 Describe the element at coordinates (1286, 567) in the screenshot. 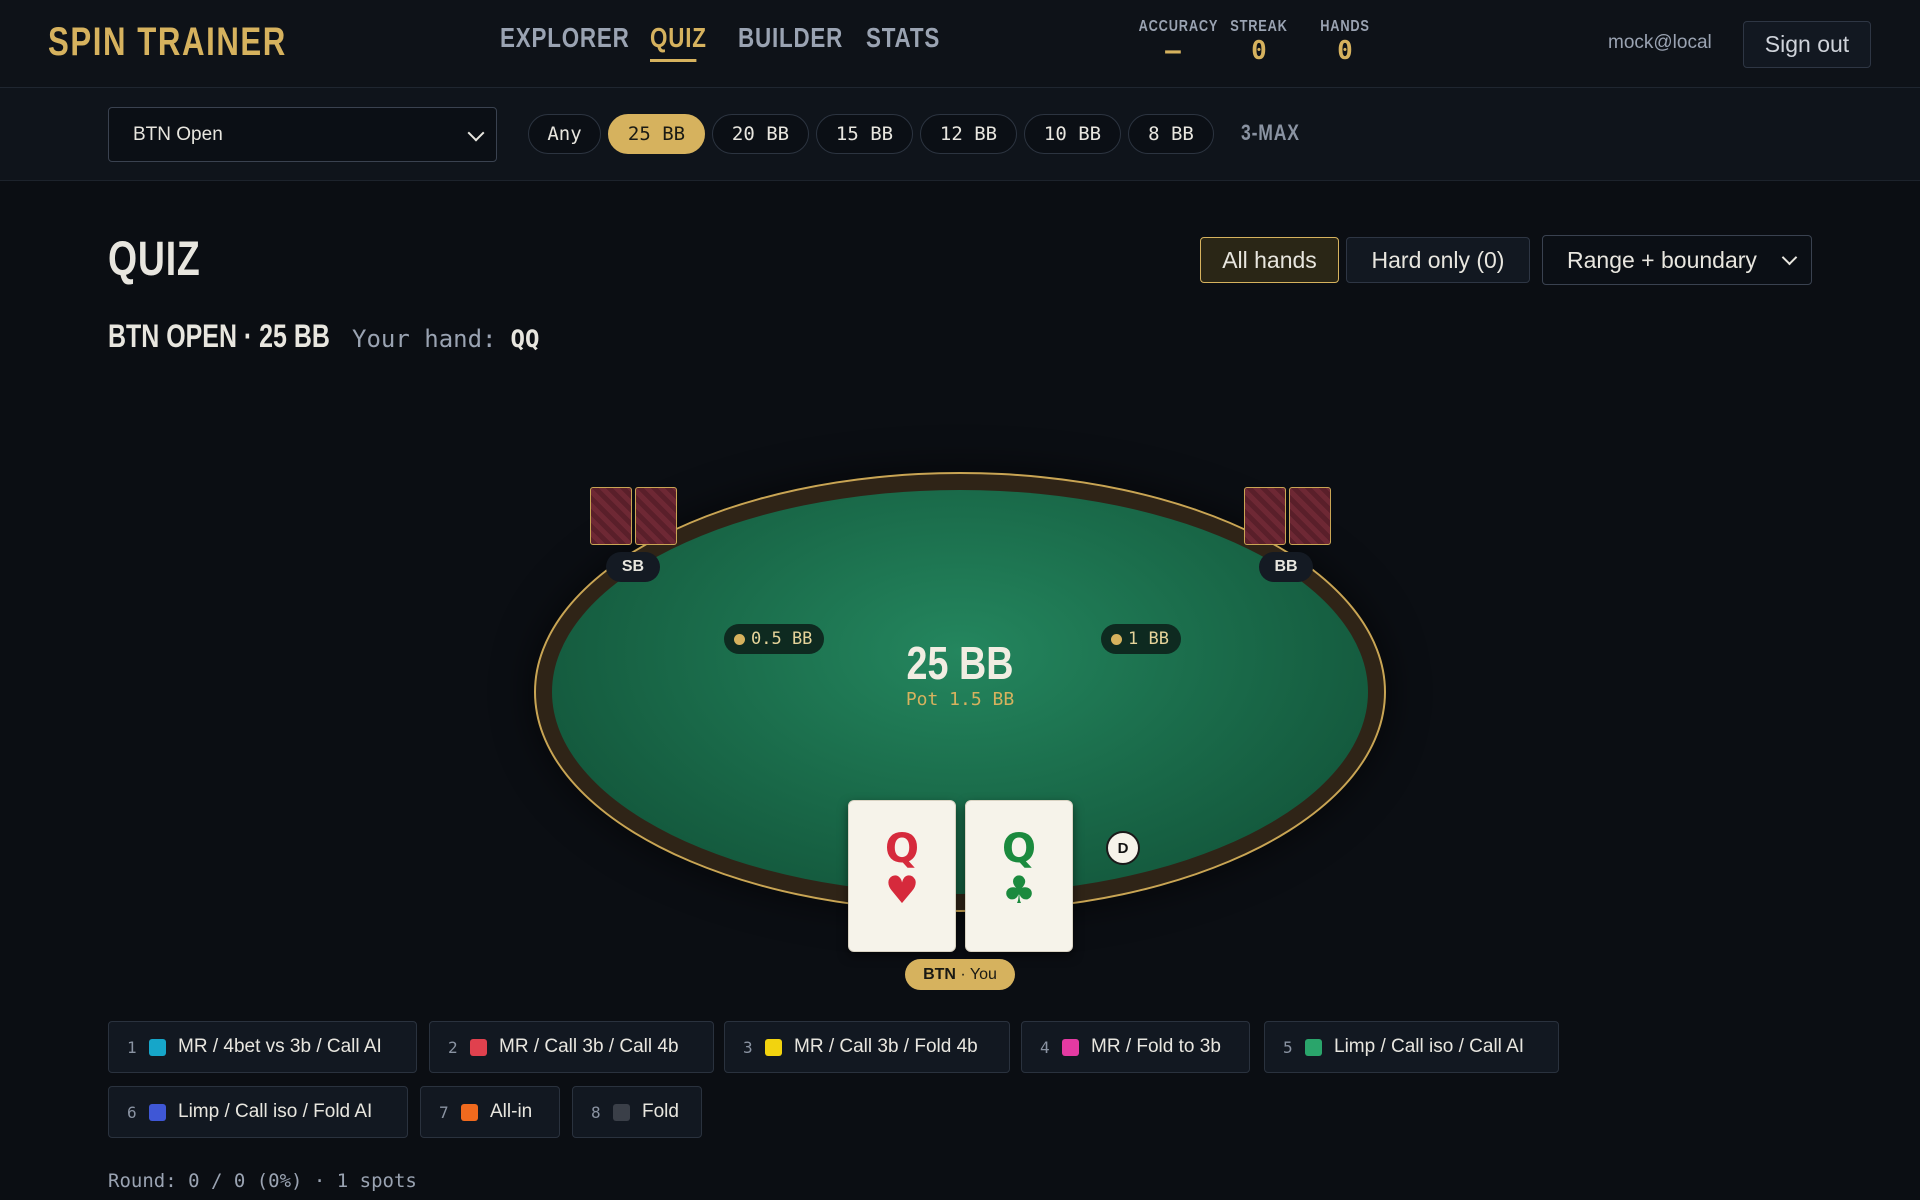

I see `seat-bb-badge: BB` at that location.